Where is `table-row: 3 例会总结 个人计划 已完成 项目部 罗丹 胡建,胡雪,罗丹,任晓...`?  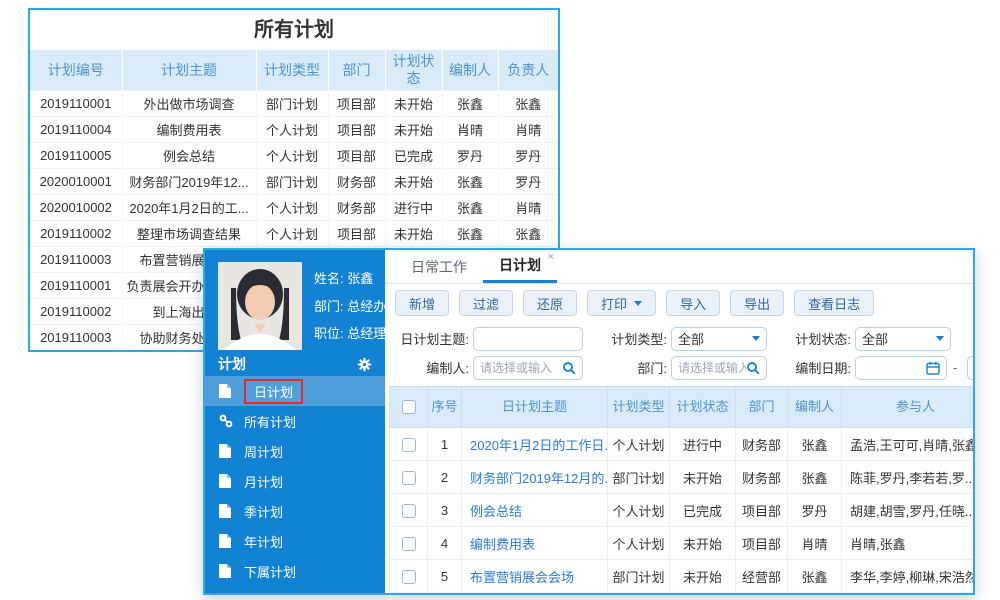
table-row: 3 例会总结 个人计划 已完成 项目部 罗丹 胡建,胡雪,罗丹,任晓... is located at coordinates (681, 510).